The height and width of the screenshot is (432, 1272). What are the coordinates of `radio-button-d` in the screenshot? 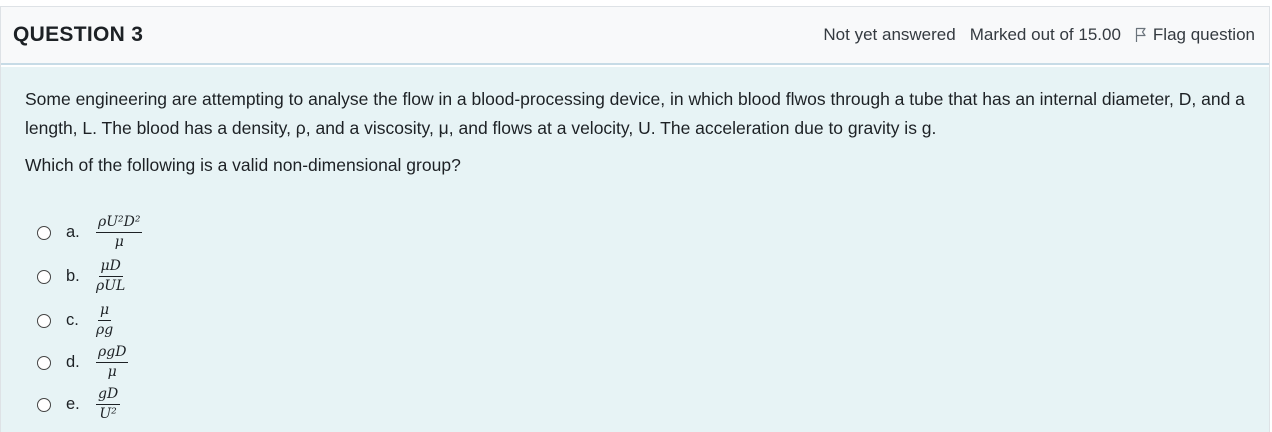 It's located at (44, 362).